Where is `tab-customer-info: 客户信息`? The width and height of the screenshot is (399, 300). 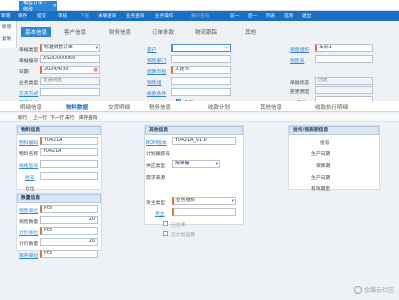 tab-customer-info: 客户信息 is located at coordinates (75, 32).